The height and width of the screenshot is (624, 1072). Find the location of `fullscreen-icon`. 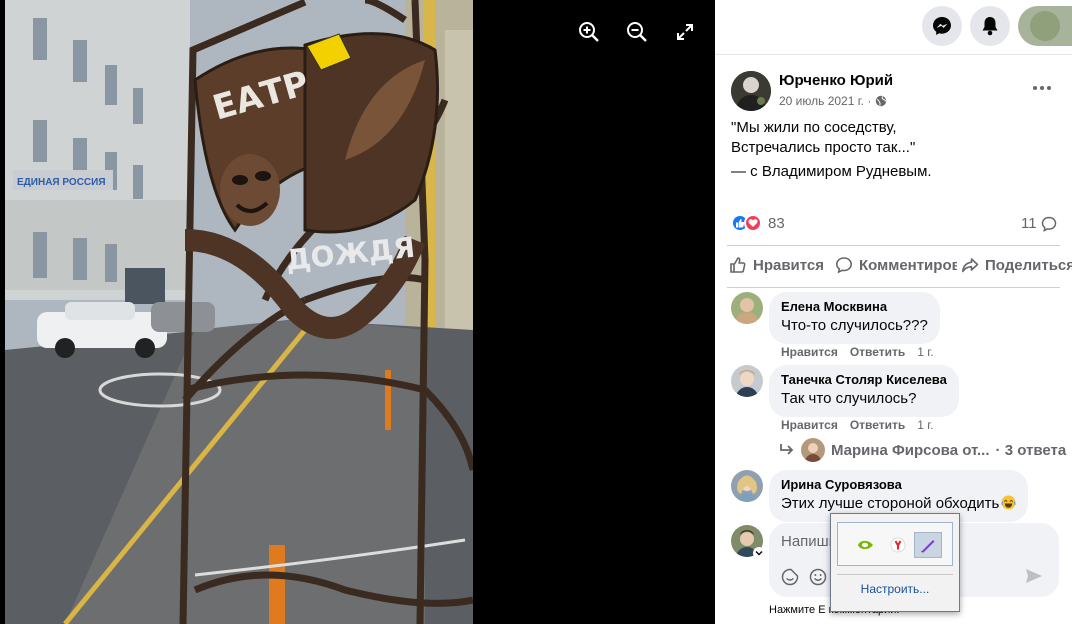

fullscreen-icon is located at coordinates (685, 32).